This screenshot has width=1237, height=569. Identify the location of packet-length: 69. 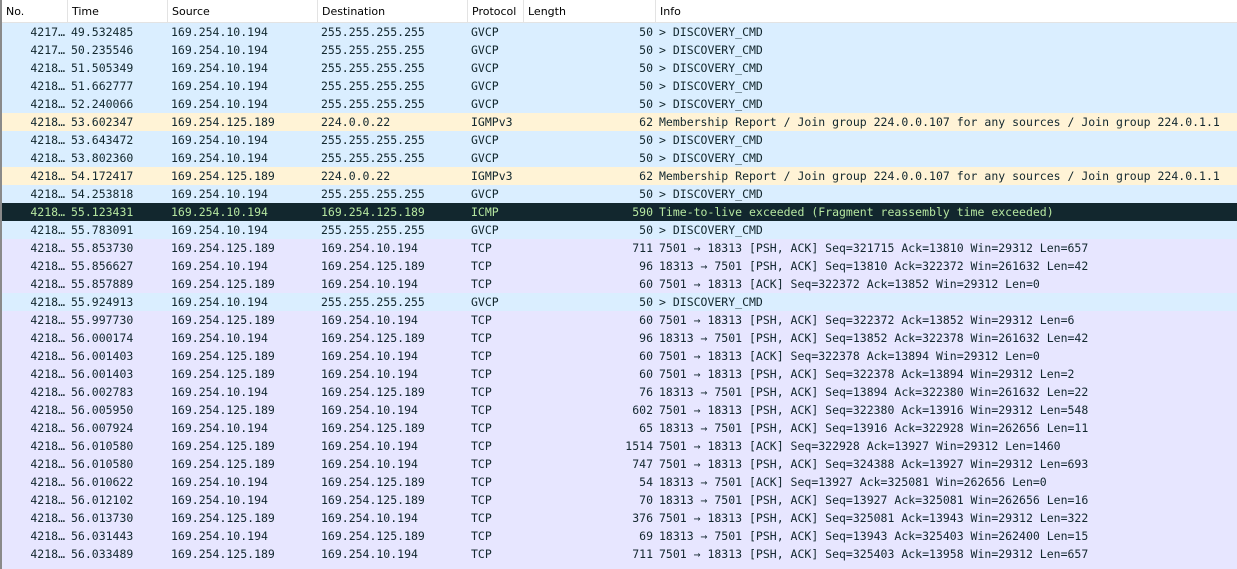
(646, 536).